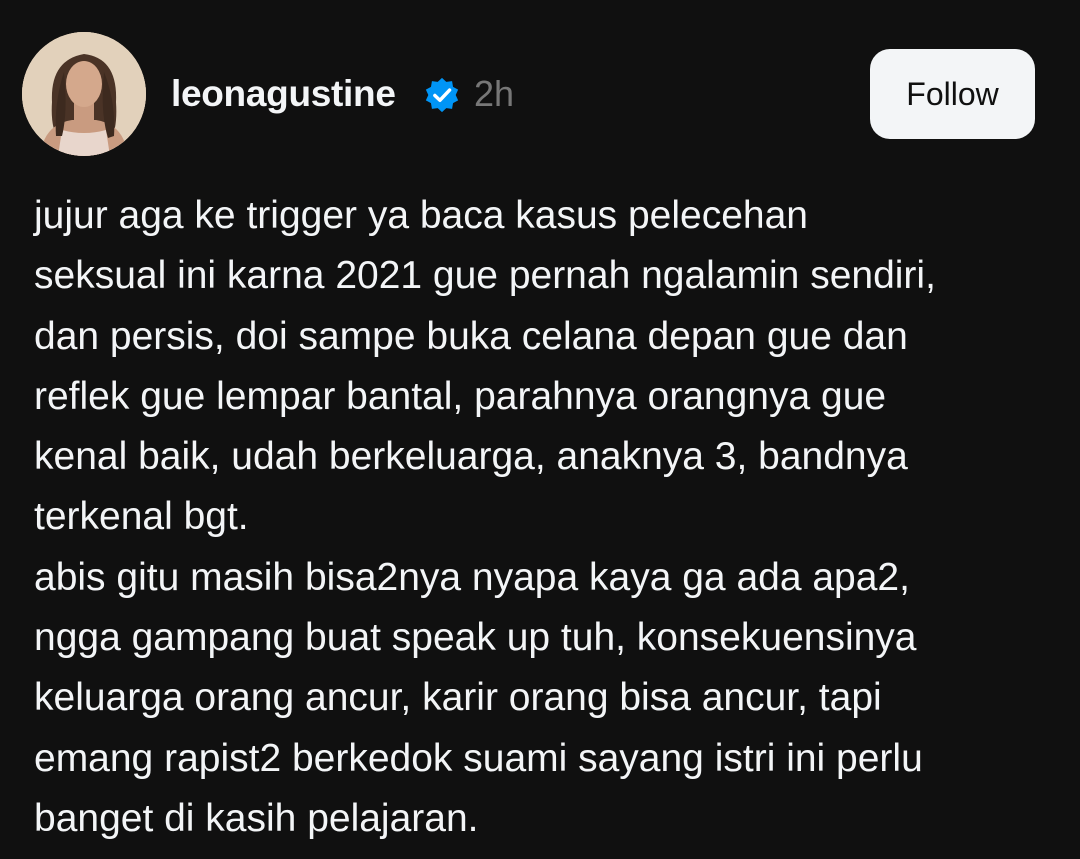  Describe the element at coordinates (141, 517) in the screenshot. I see `post-text-line: terkenal bgt.` at that location.